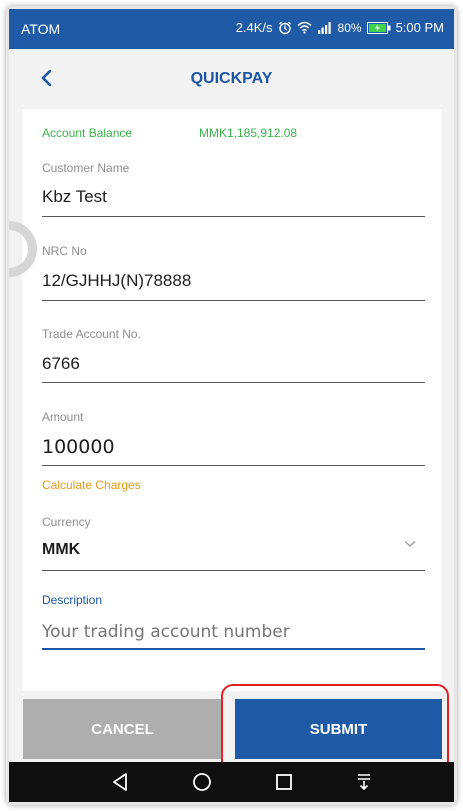 The image size is (463, 811). Describe the element at coordinates (86, 168) in the screenshot. I see `customer-name-label: Customer Name` at that location.